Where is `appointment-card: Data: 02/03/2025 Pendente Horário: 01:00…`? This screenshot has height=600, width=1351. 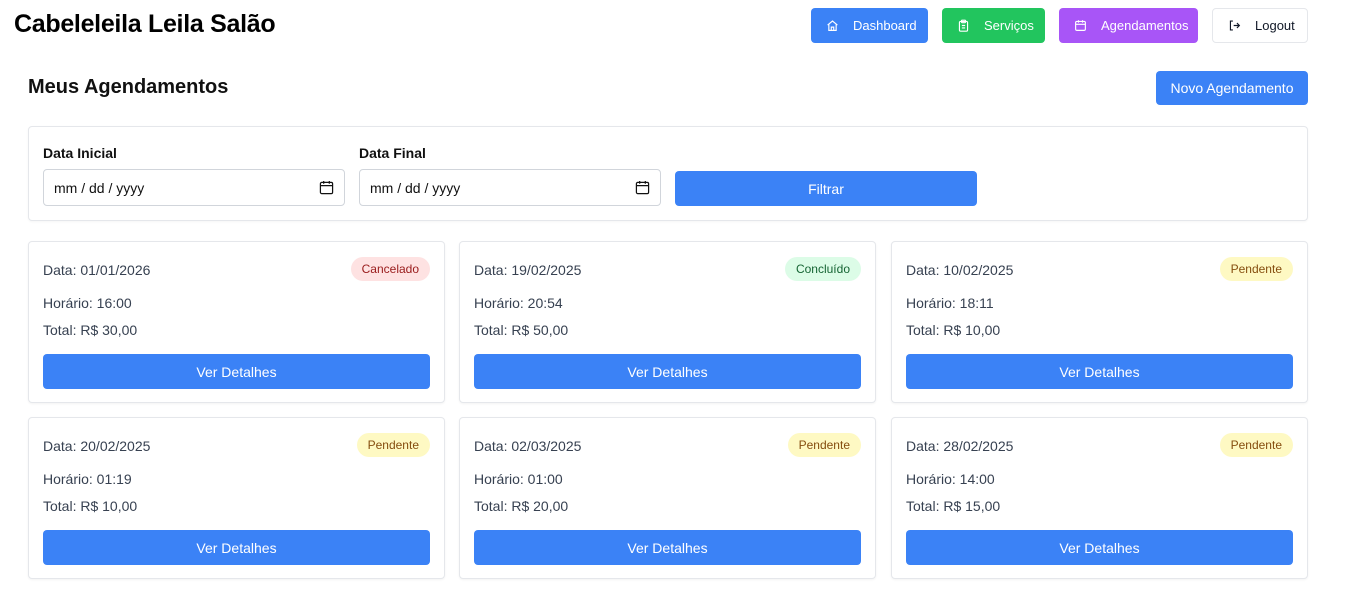
appointment-card: Data: 02/03/2025 Pendente Horário: 01:00… is located at coordinates (667, 498).